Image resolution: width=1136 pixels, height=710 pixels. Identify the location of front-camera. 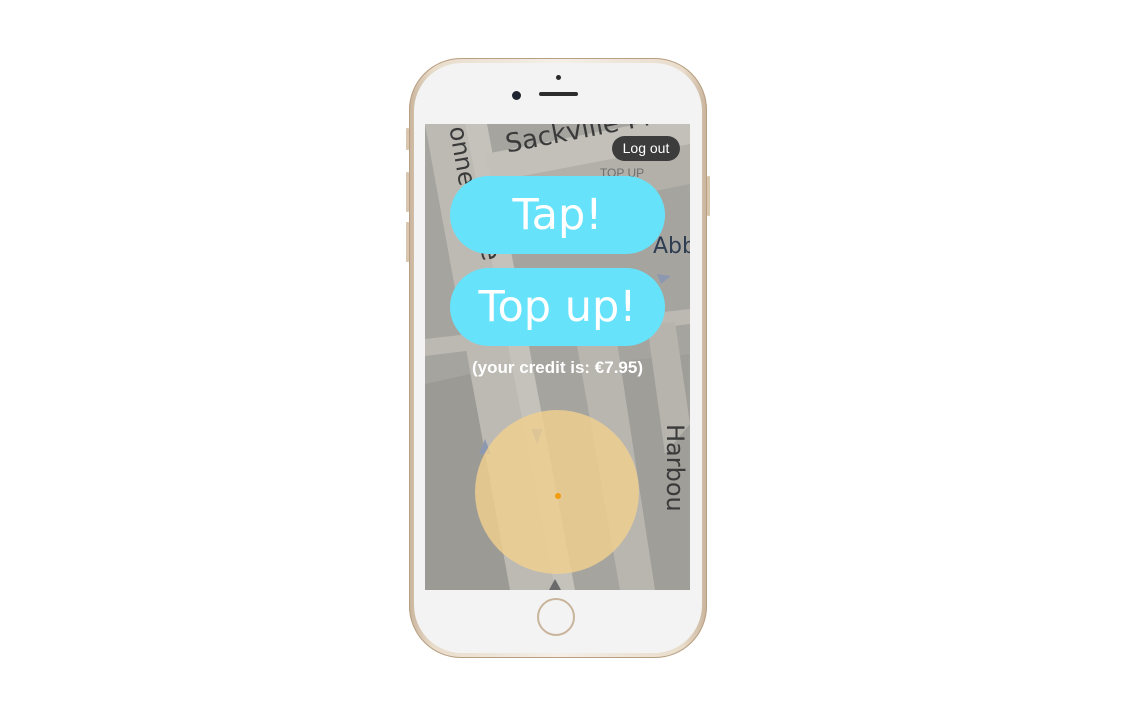
(516, 95).